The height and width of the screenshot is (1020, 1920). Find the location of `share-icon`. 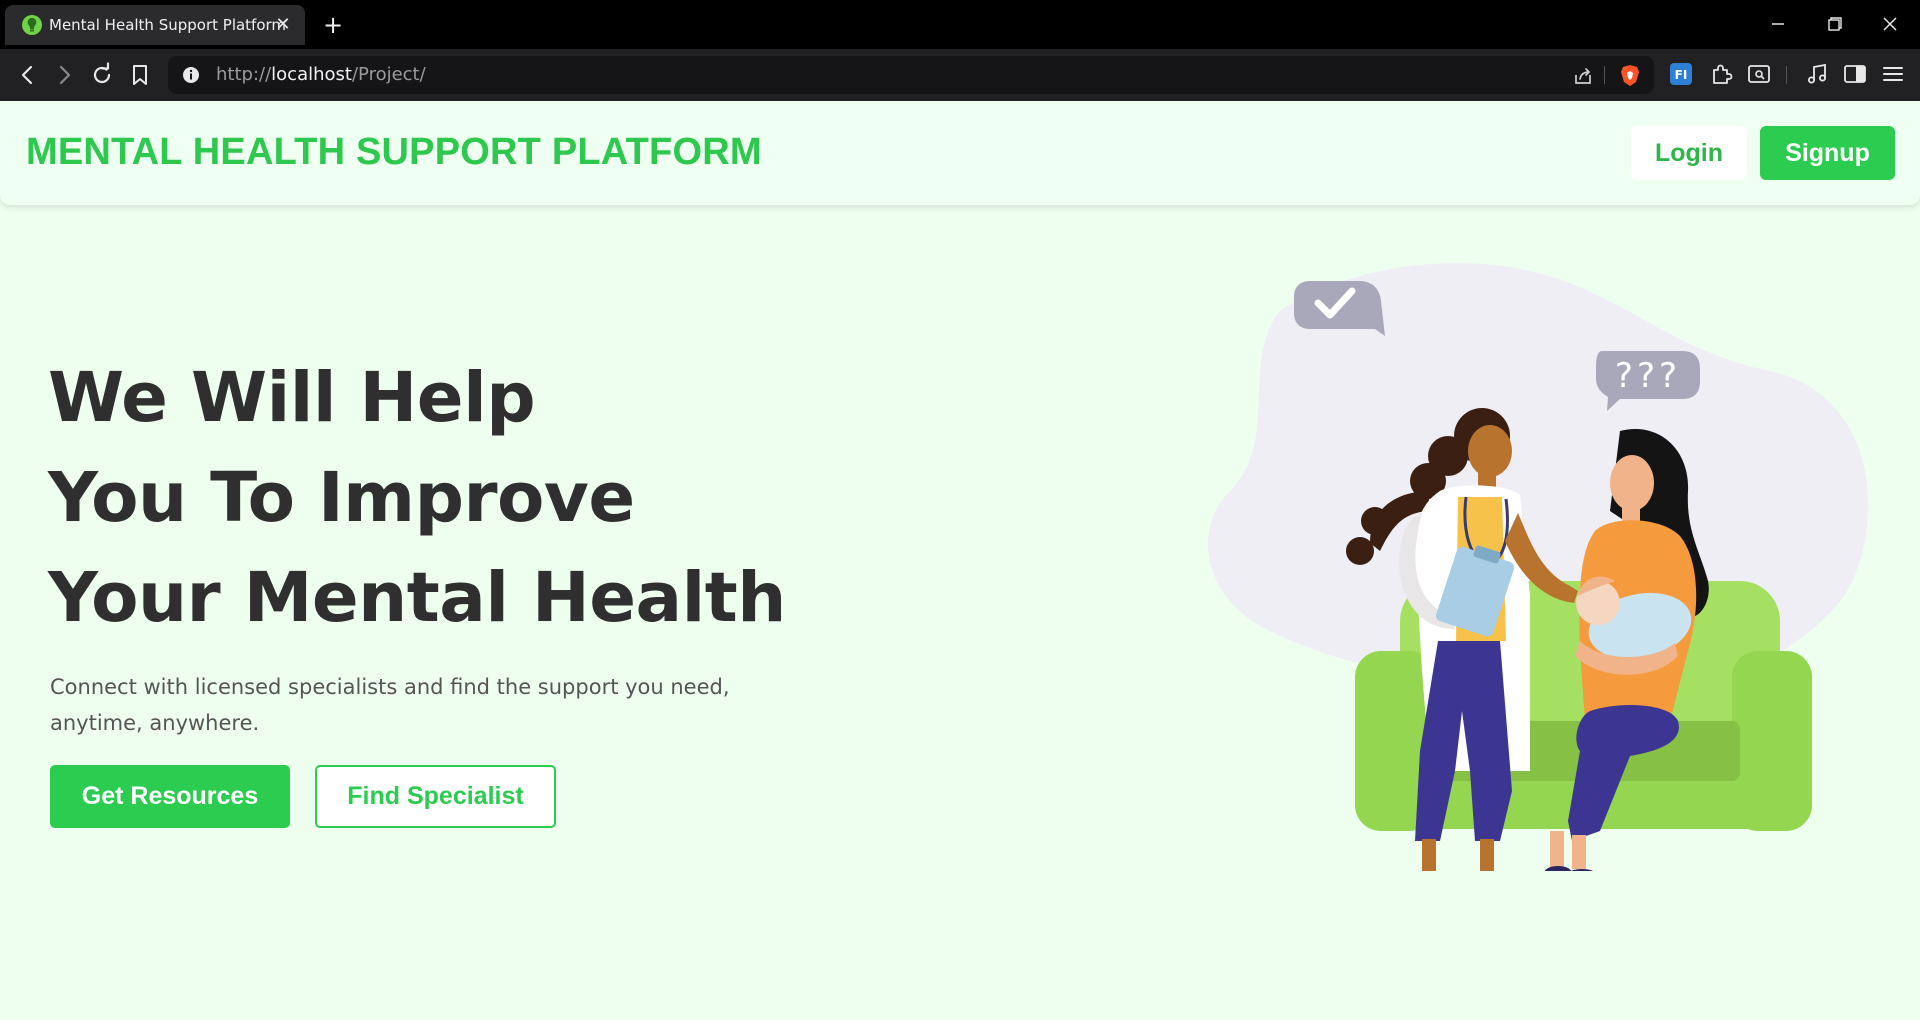

share-icon is located at coordinates (1583, 76).